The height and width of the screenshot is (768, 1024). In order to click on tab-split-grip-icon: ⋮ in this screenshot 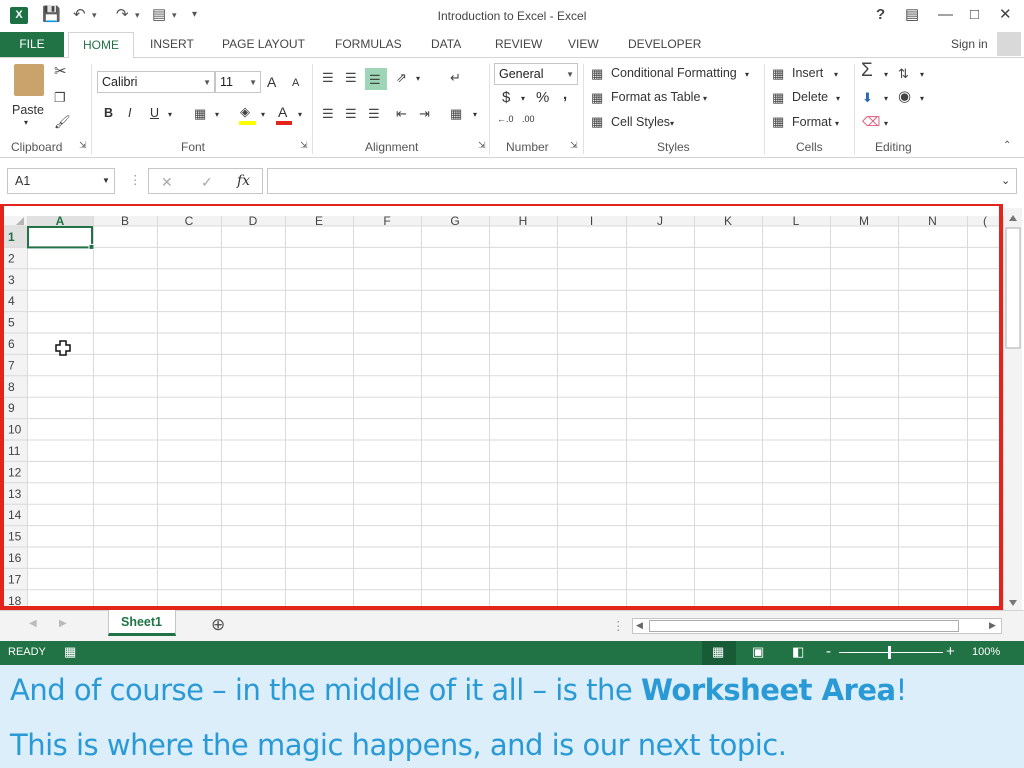, I will do `click(618, 625)`.